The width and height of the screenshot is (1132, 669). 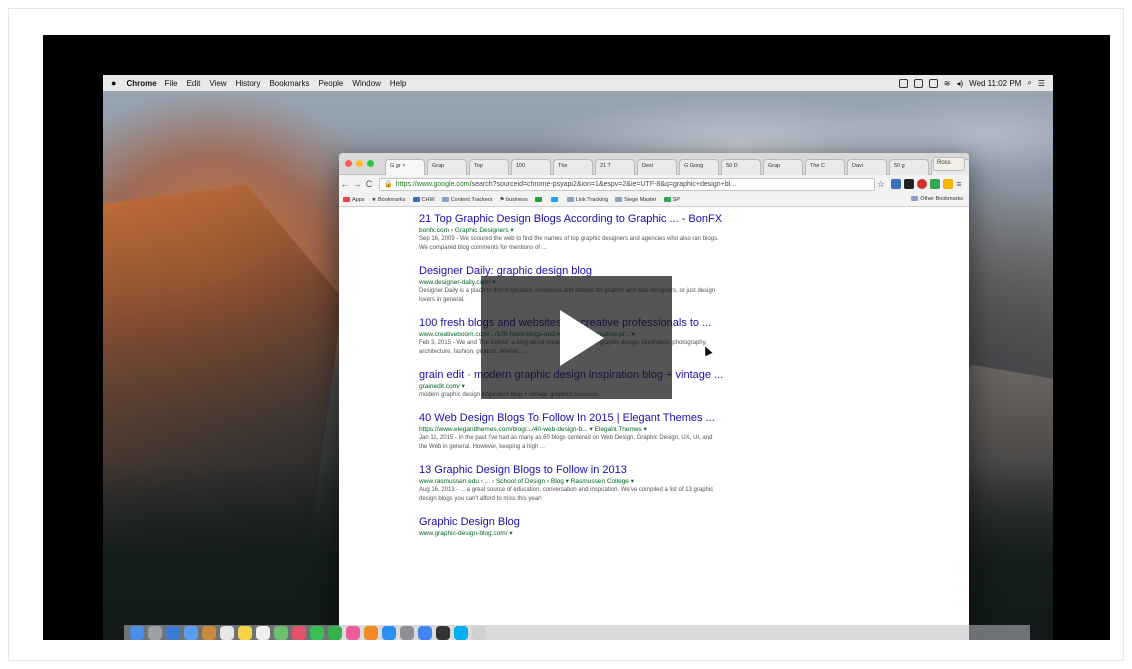 I want to click on browser-tab: Desi, so click(x=657, y=167).